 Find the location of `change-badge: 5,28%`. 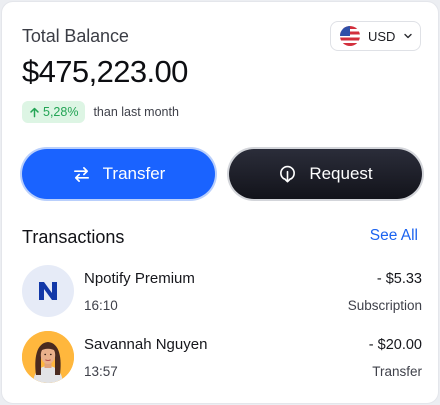

change-badge: 5,28% is located at coordinates (54, 112).